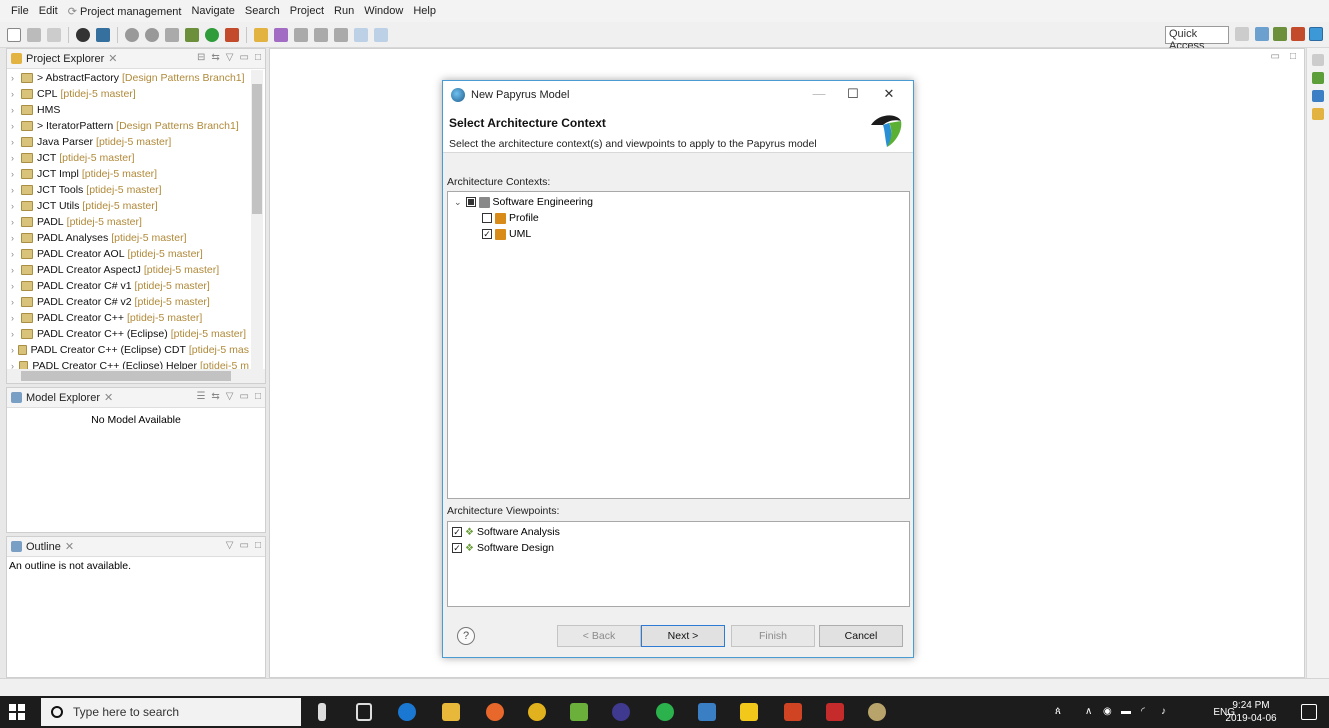  I want to click on menu-project-management: ⟳ Project management, so click(125, 11).